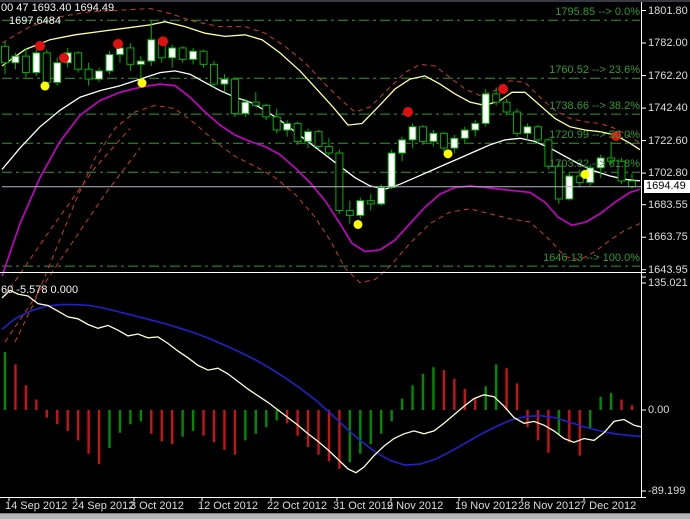  What do you see at coordinates (36, 506) in the screenshot?
I see `date-axis-label: 14 Sep 2012` at bounding box center [36, 506].